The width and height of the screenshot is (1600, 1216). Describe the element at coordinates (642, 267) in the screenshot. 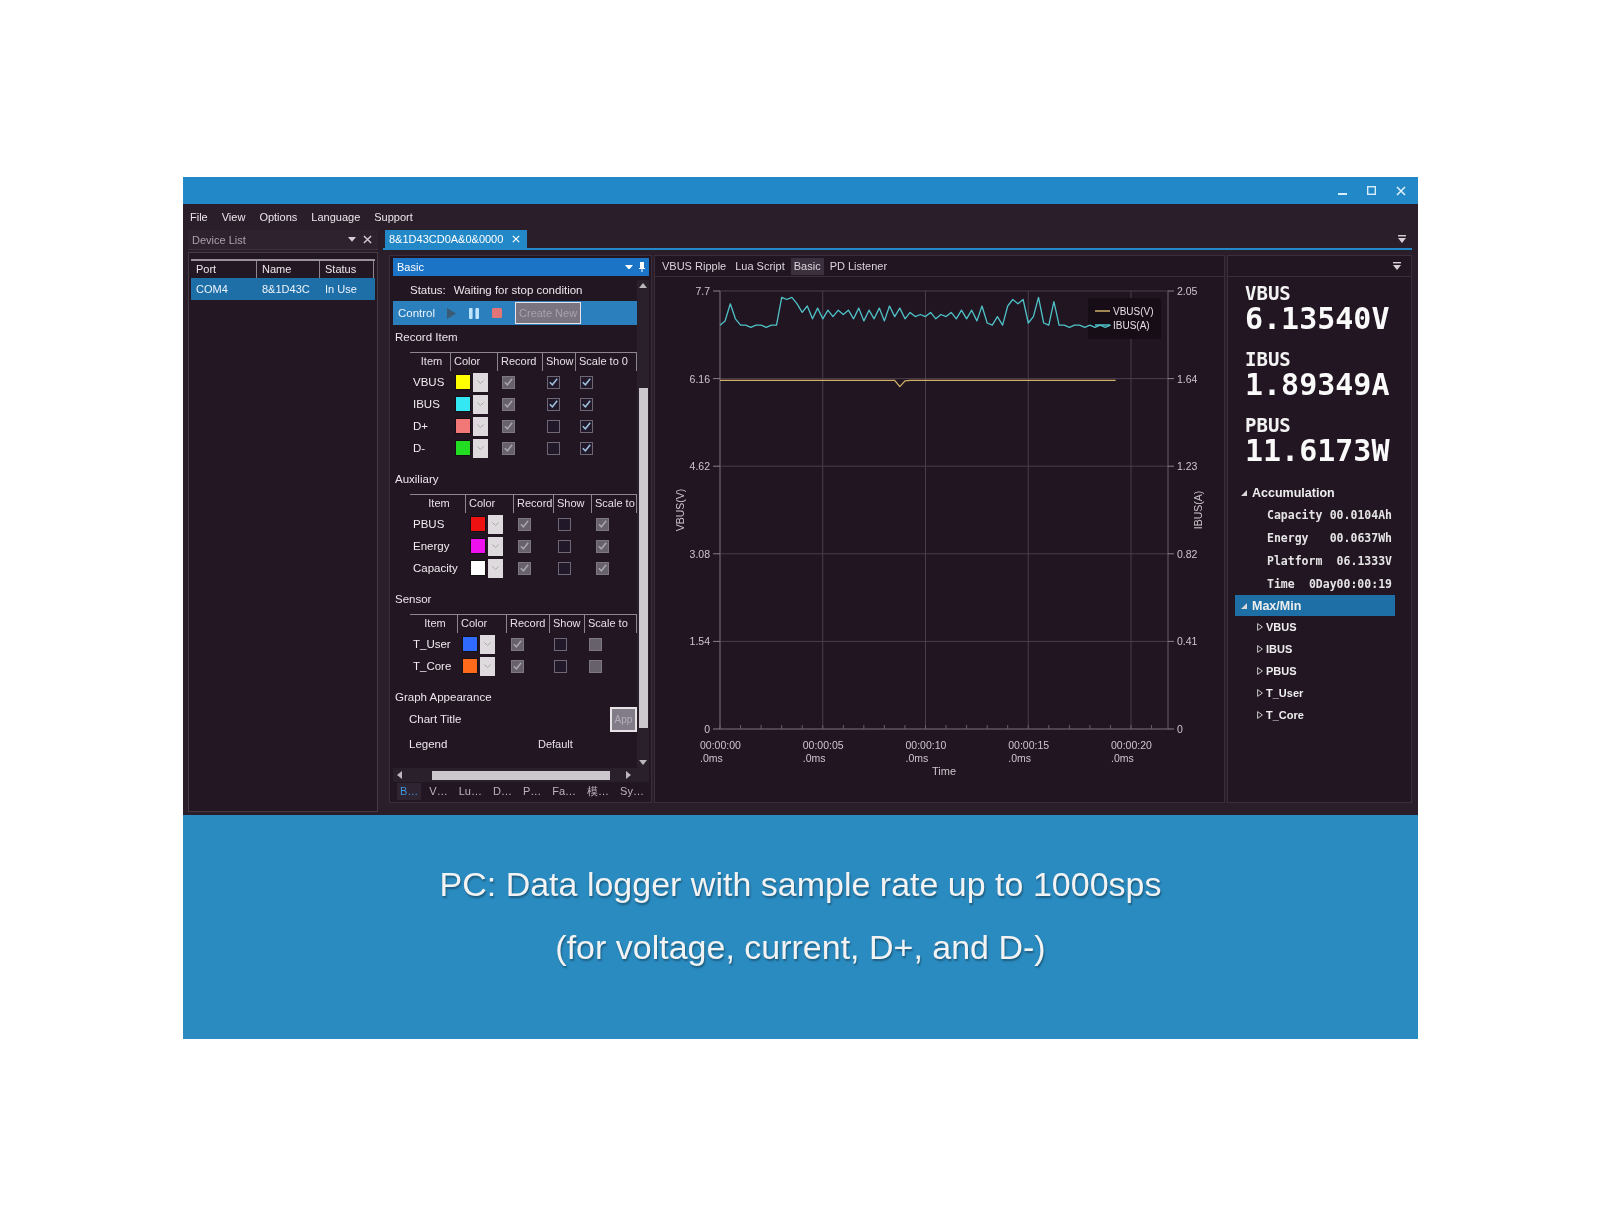

I see `pin-icon` at that location.